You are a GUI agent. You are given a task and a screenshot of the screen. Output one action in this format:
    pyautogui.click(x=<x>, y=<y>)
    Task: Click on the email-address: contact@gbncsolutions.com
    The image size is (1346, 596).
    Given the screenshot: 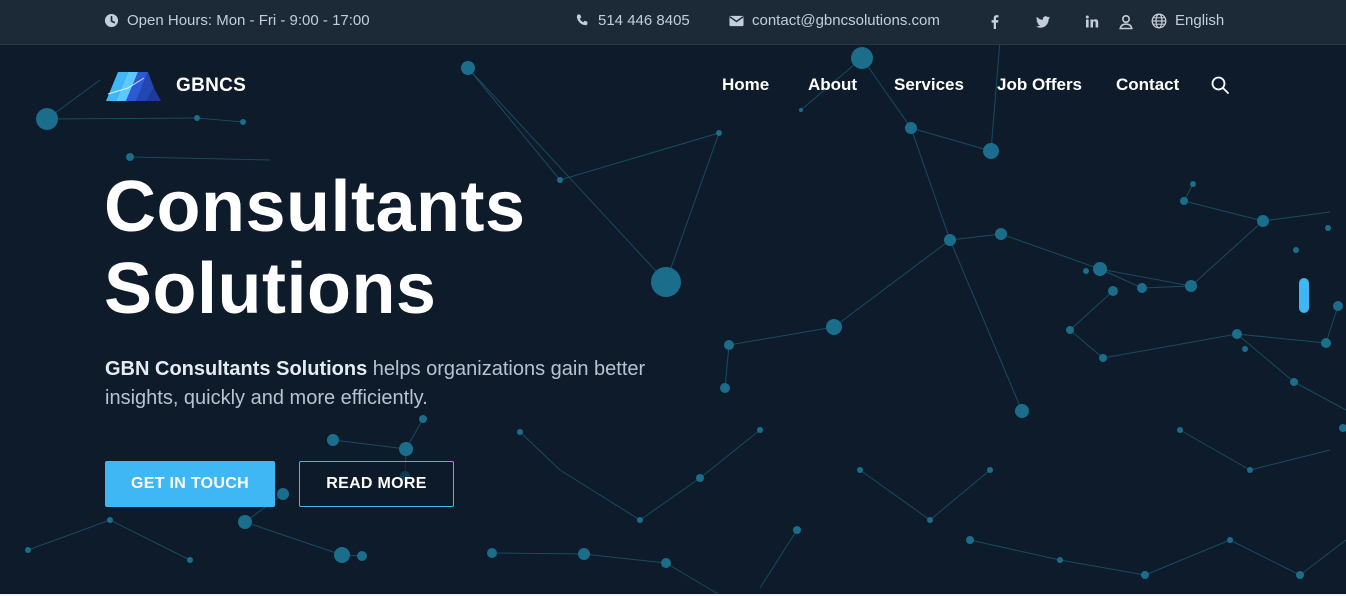 What is the action you would take?
    pyautogui.click(x=846, y=20)
    